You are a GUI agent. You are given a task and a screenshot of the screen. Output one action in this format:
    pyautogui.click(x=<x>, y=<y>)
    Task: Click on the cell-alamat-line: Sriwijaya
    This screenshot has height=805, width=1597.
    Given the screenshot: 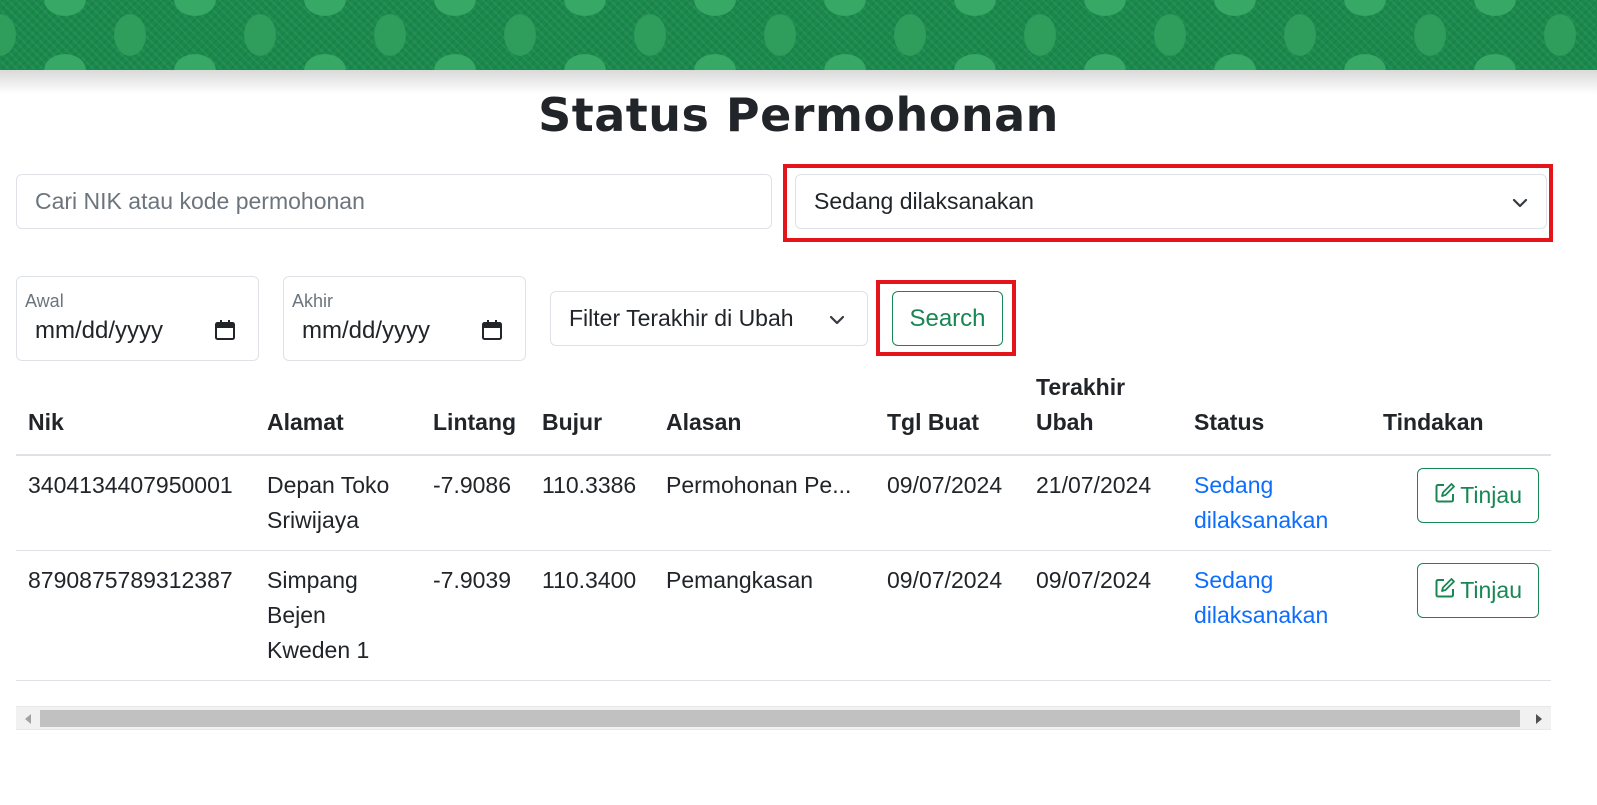 What is the action you would take?
    pyautogui.click(x=313, y=520)
    